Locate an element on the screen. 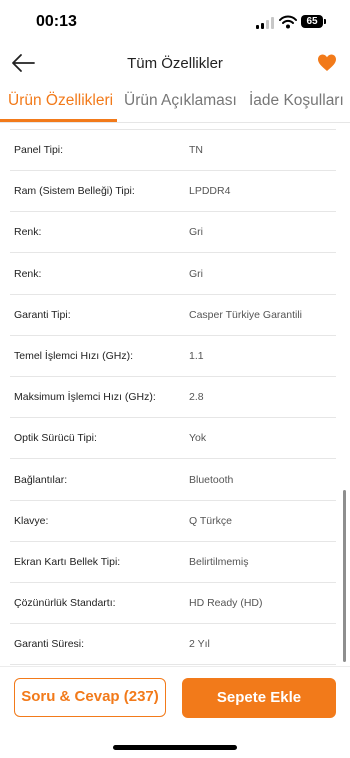 Image resolution: width=350 pixels, height=758 pixels. spec-label: Garanti Tipi: is located at coordinates (42, 314).